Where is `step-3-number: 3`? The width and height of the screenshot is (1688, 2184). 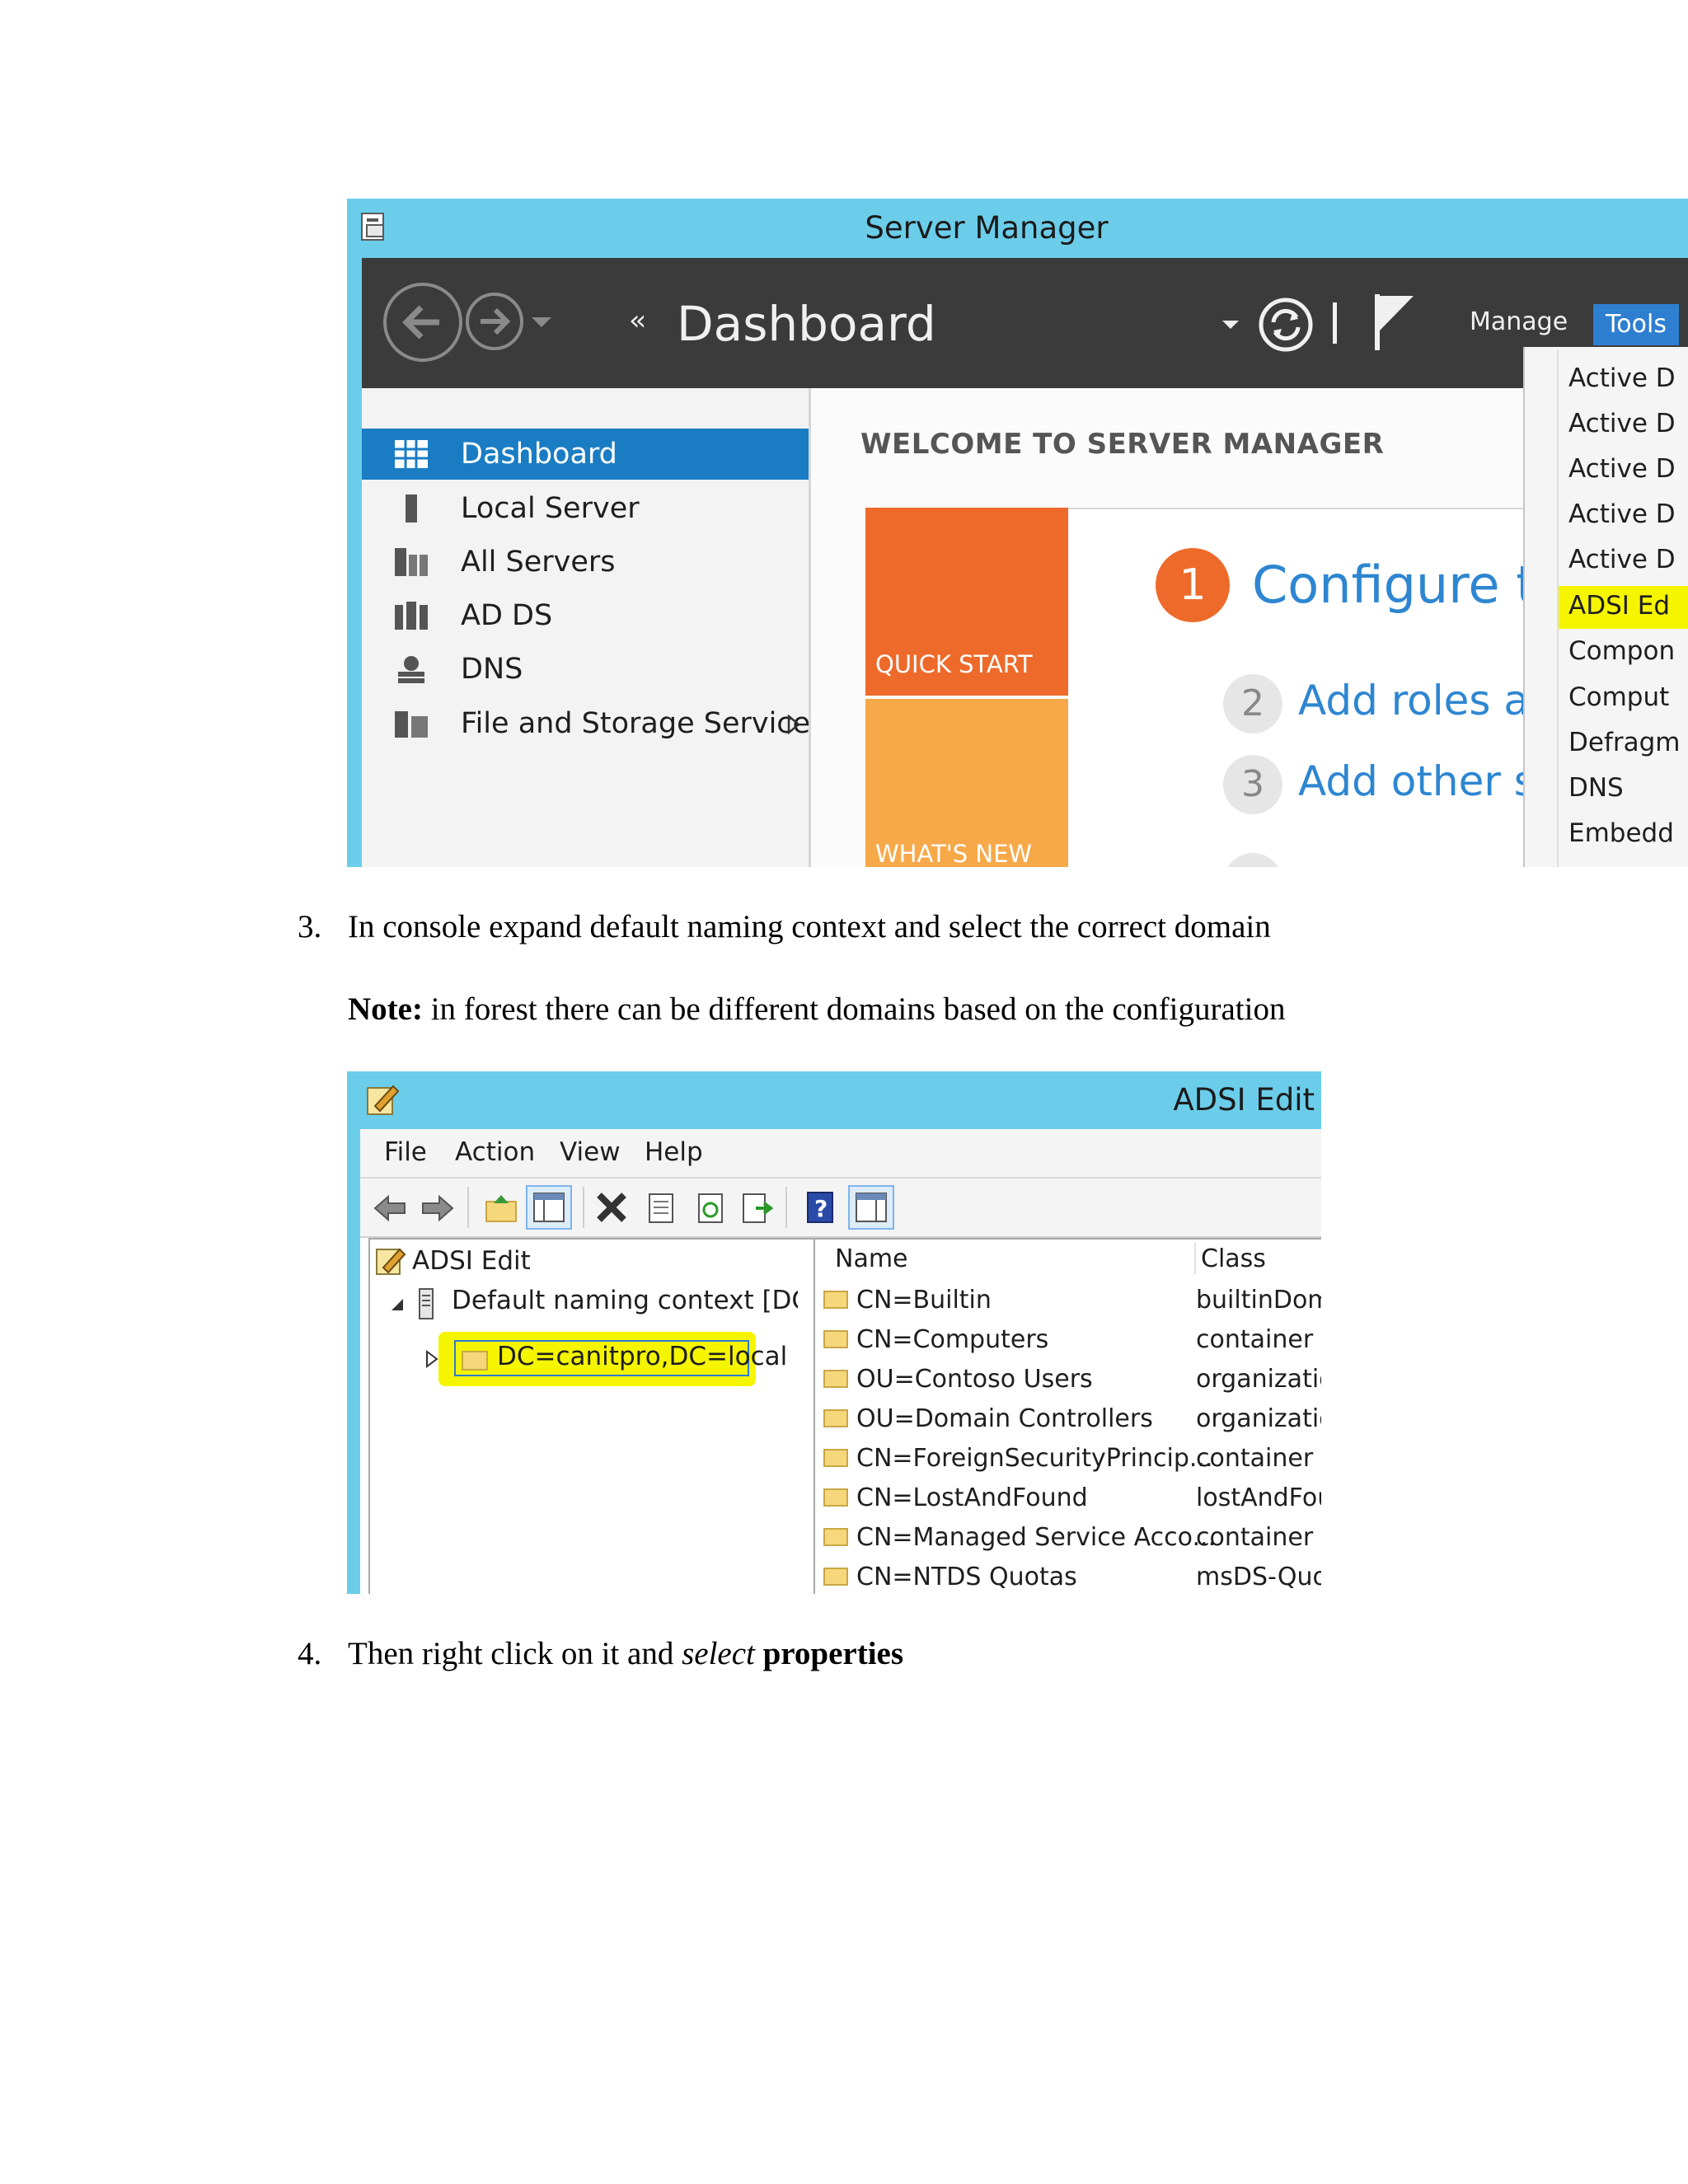
step-3-number: 3 is located at coordinates (1252, 784).